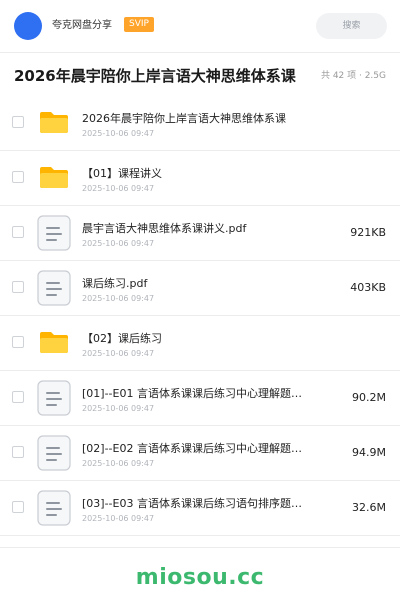  Describe the element at coordinates (155, 76) in the screenshot. I see `page-title: 2026年晨宇陪你上岸言语大神思维体系课` at that location.